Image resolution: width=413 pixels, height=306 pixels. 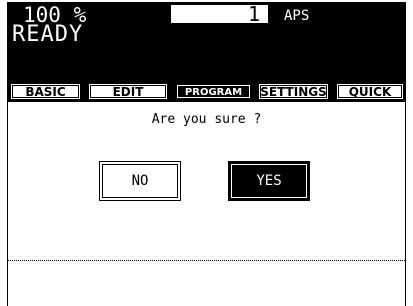 I want to click on tab-basic: BASIC, so click(x=45, y=91).